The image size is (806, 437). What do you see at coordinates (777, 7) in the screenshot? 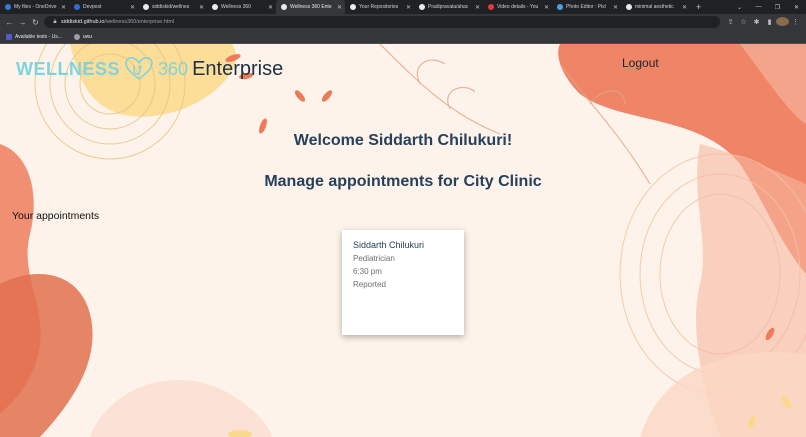
I see `maximize-icon: ❐` at bounding box center [777, 7].